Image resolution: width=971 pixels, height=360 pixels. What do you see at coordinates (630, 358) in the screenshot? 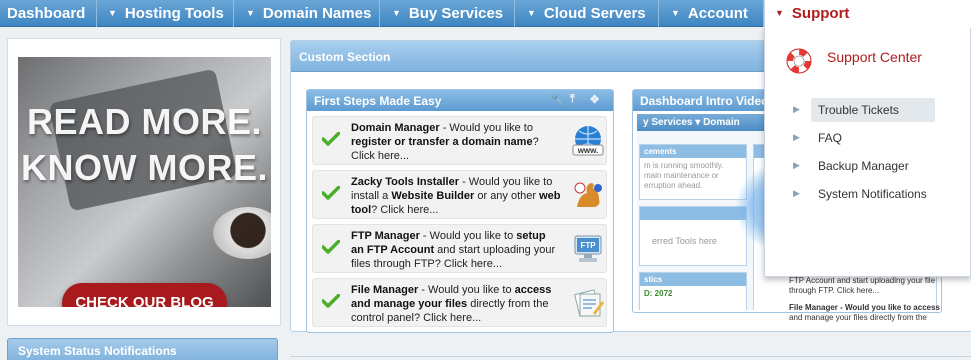
I see `divider` at bounding box center [630, 358].